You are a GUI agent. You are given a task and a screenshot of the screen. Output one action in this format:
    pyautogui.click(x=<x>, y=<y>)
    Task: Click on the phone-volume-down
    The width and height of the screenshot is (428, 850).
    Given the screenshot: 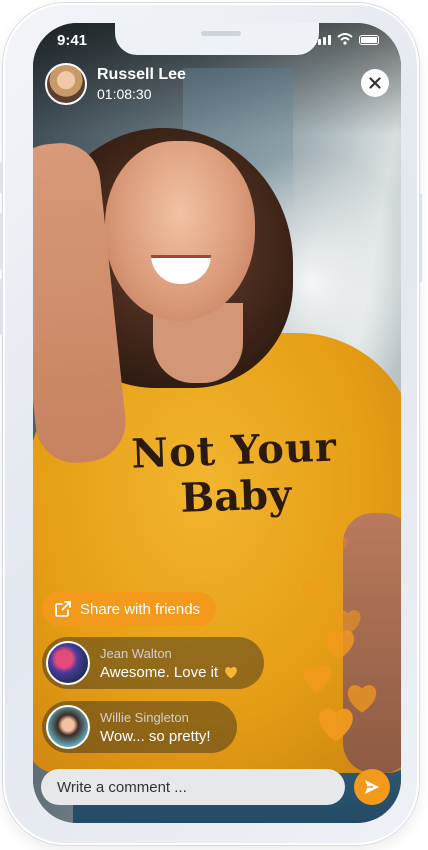 What is the action you would take?
    pyautogui.click(x=1, y=307)
    